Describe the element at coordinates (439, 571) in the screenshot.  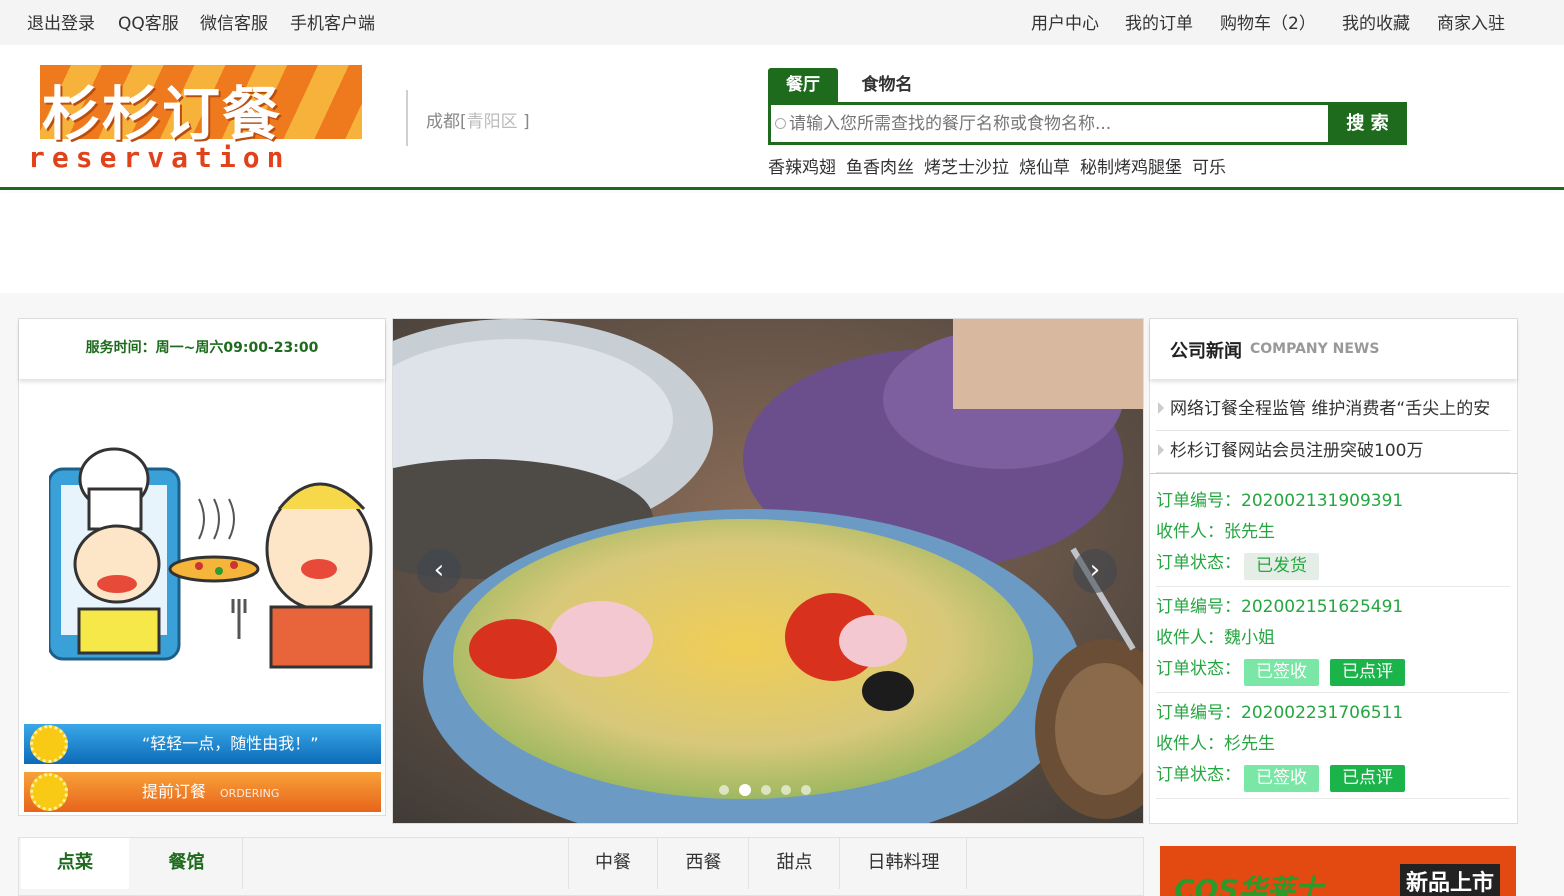
I see `carousel-prev-arrow: ‹` at that location.